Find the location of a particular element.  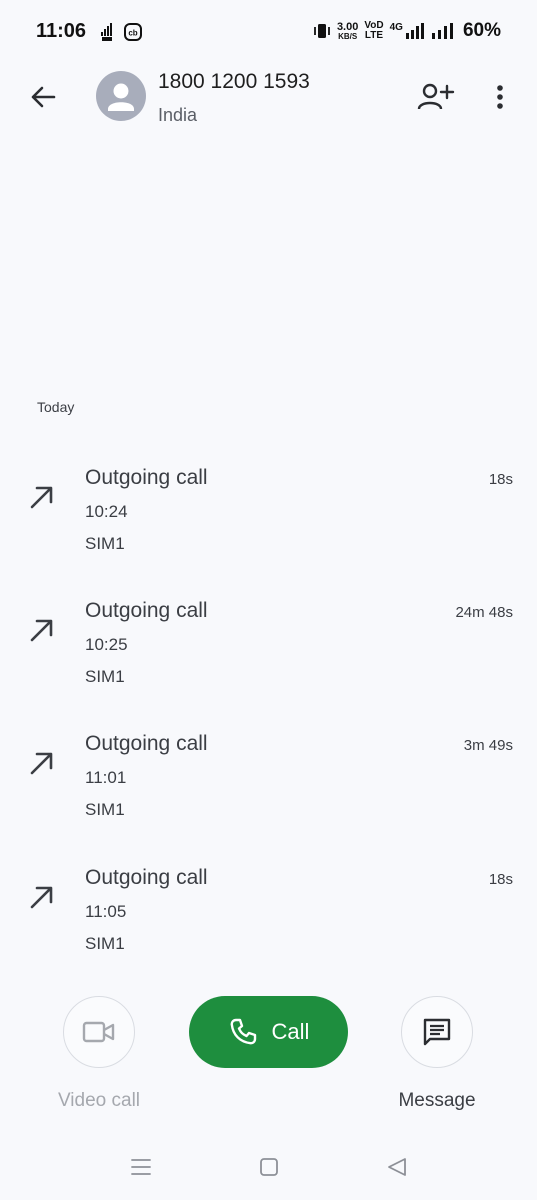

home-icon is located at coordinates (269, 1167).